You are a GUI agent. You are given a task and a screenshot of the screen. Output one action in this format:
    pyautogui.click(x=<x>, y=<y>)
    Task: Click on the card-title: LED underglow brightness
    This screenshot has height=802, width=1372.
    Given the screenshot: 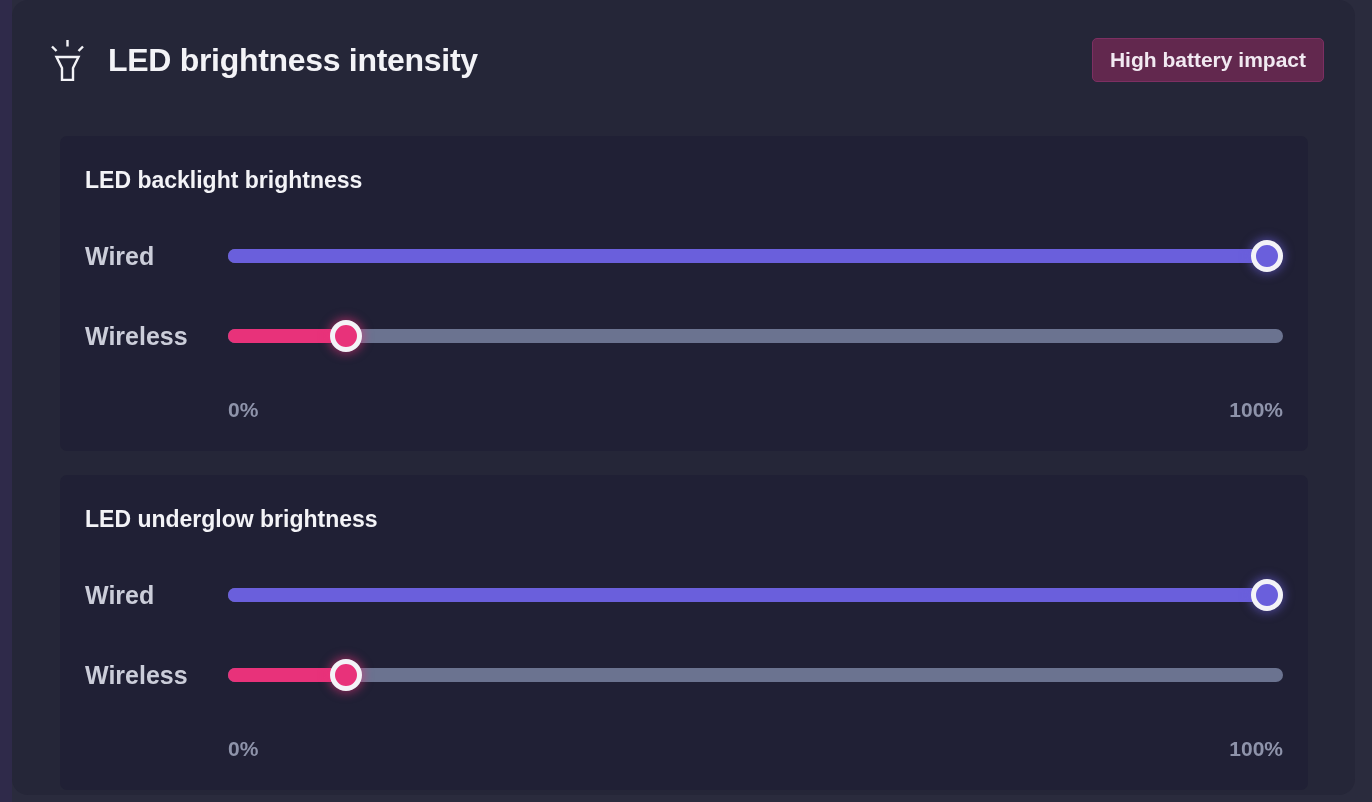 What is the action you would take?
    pyautogui.click(x=232, y=519)
    